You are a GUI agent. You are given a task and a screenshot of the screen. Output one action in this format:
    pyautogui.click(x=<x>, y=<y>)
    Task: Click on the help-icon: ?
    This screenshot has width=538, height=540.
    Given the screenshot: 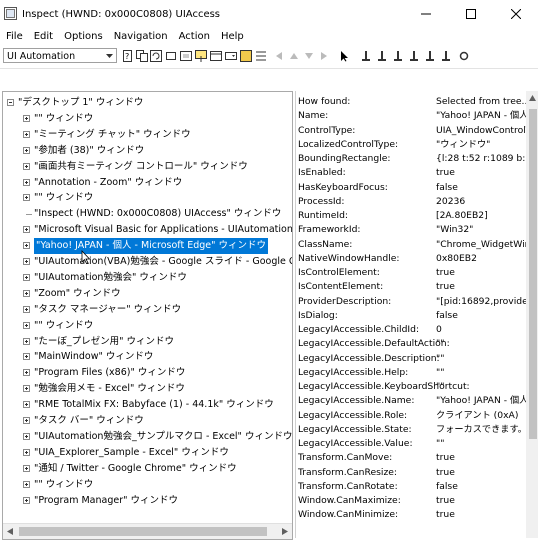 What is the action you would take?
    pyautogui.click(x=128, y=56)
    